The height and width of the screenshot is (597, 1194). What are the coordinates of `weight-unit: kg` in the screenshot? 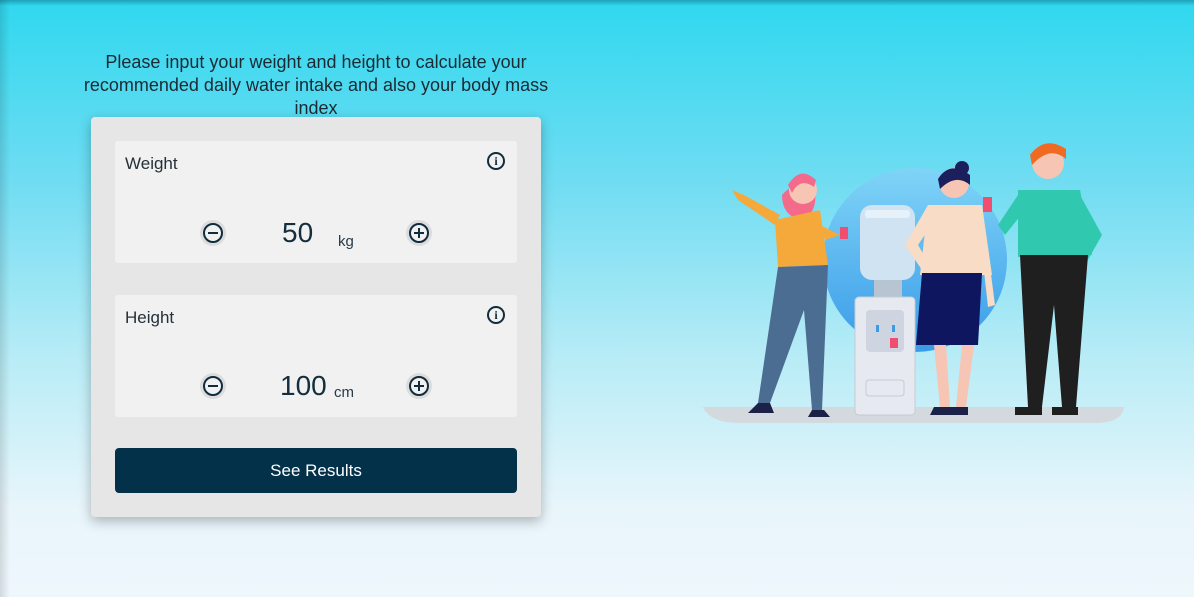 It's located at (346, 241).